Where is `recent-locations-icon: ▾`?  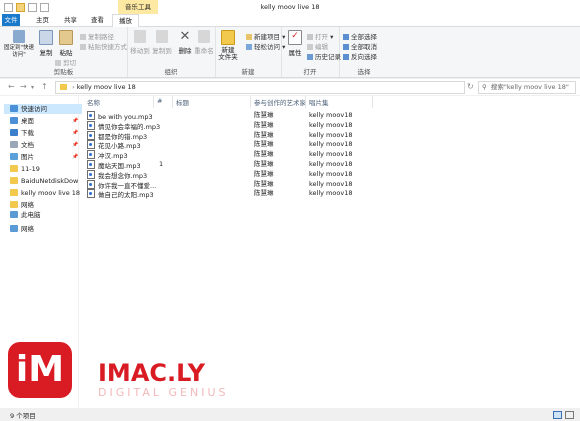
recent-locations-icon: ▾ is located at coordinates (32, 87).